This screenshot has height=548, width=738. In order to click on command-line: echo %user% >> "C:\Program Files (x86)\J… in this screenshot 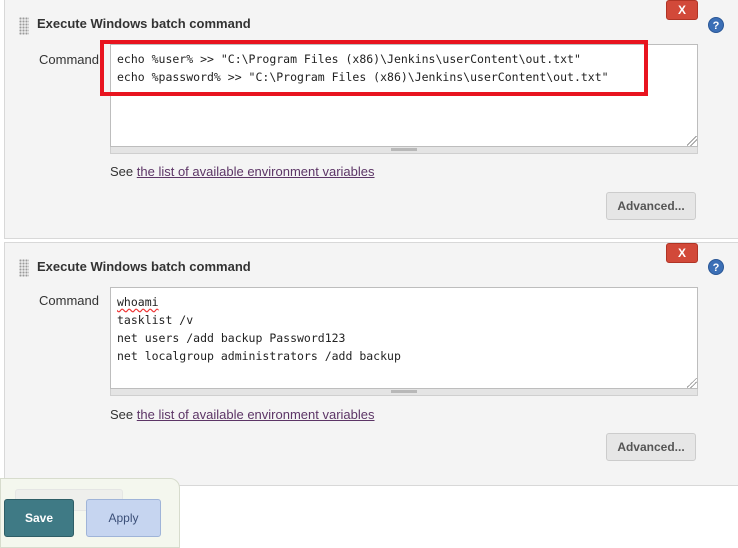, I will do `click(349, 59)`.